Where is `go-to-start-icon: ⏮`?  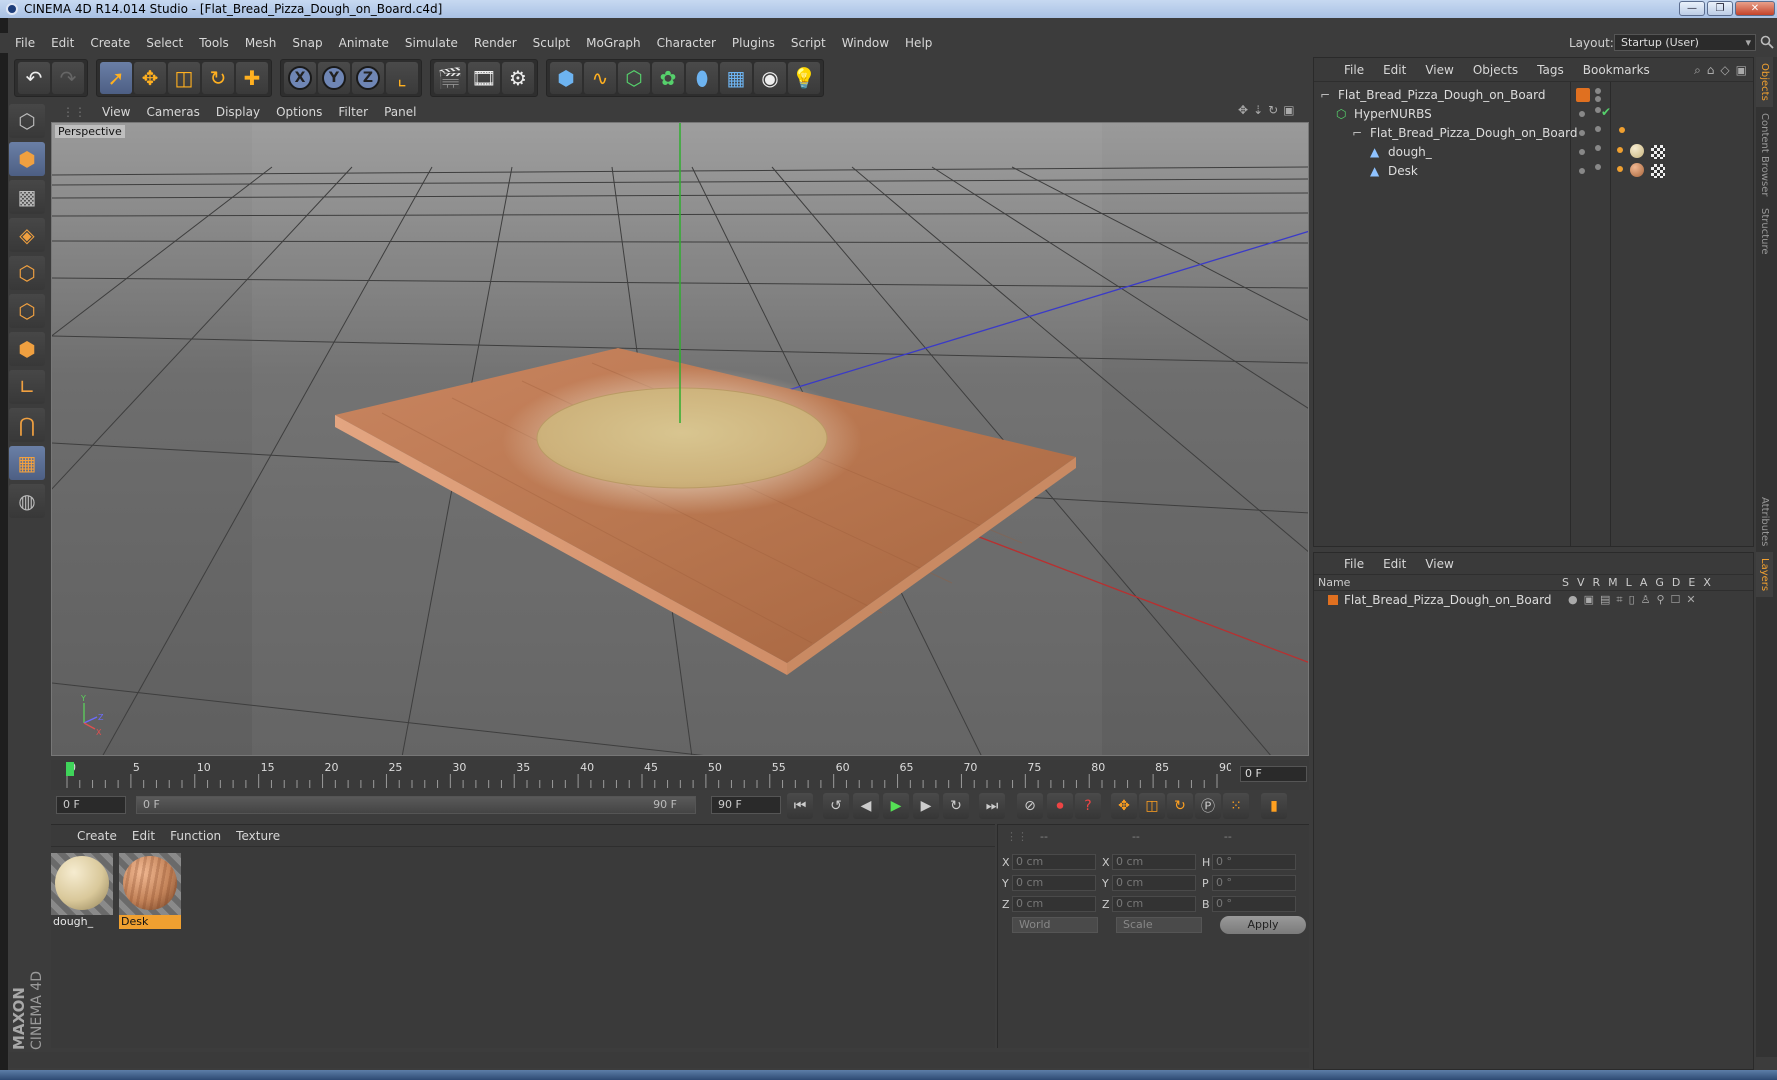
go-to-start-icon: ⏮ is located at coordinates (800, 806).